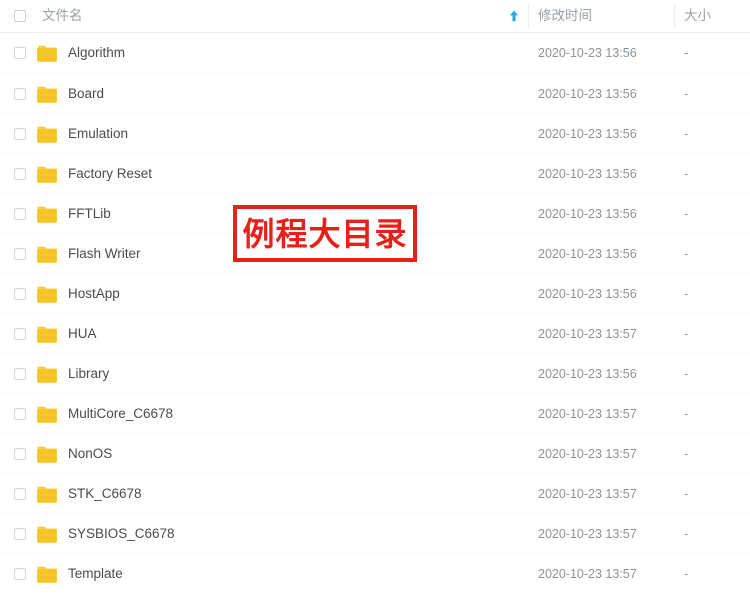 The height and width of the screenshot is (594, 750). Describe the element at coordinates (94, 294) in the screenshot. I see `file-name: HostApp` at that location.